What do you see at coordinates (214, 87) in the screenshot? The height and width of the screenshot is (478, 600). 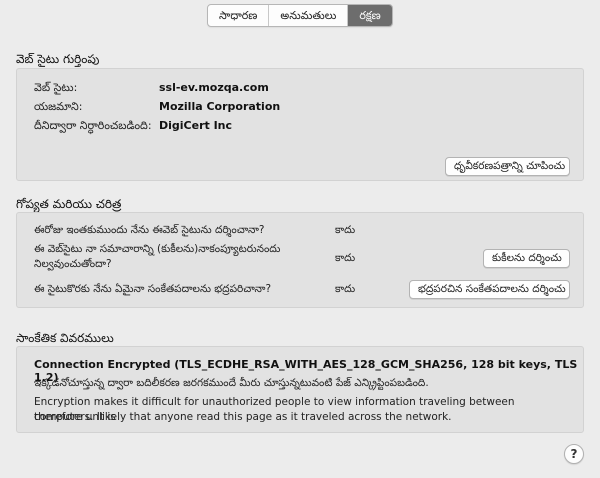 I see `website-value: ssl-ev.mozqa.com` at bounding box center [214, 87].